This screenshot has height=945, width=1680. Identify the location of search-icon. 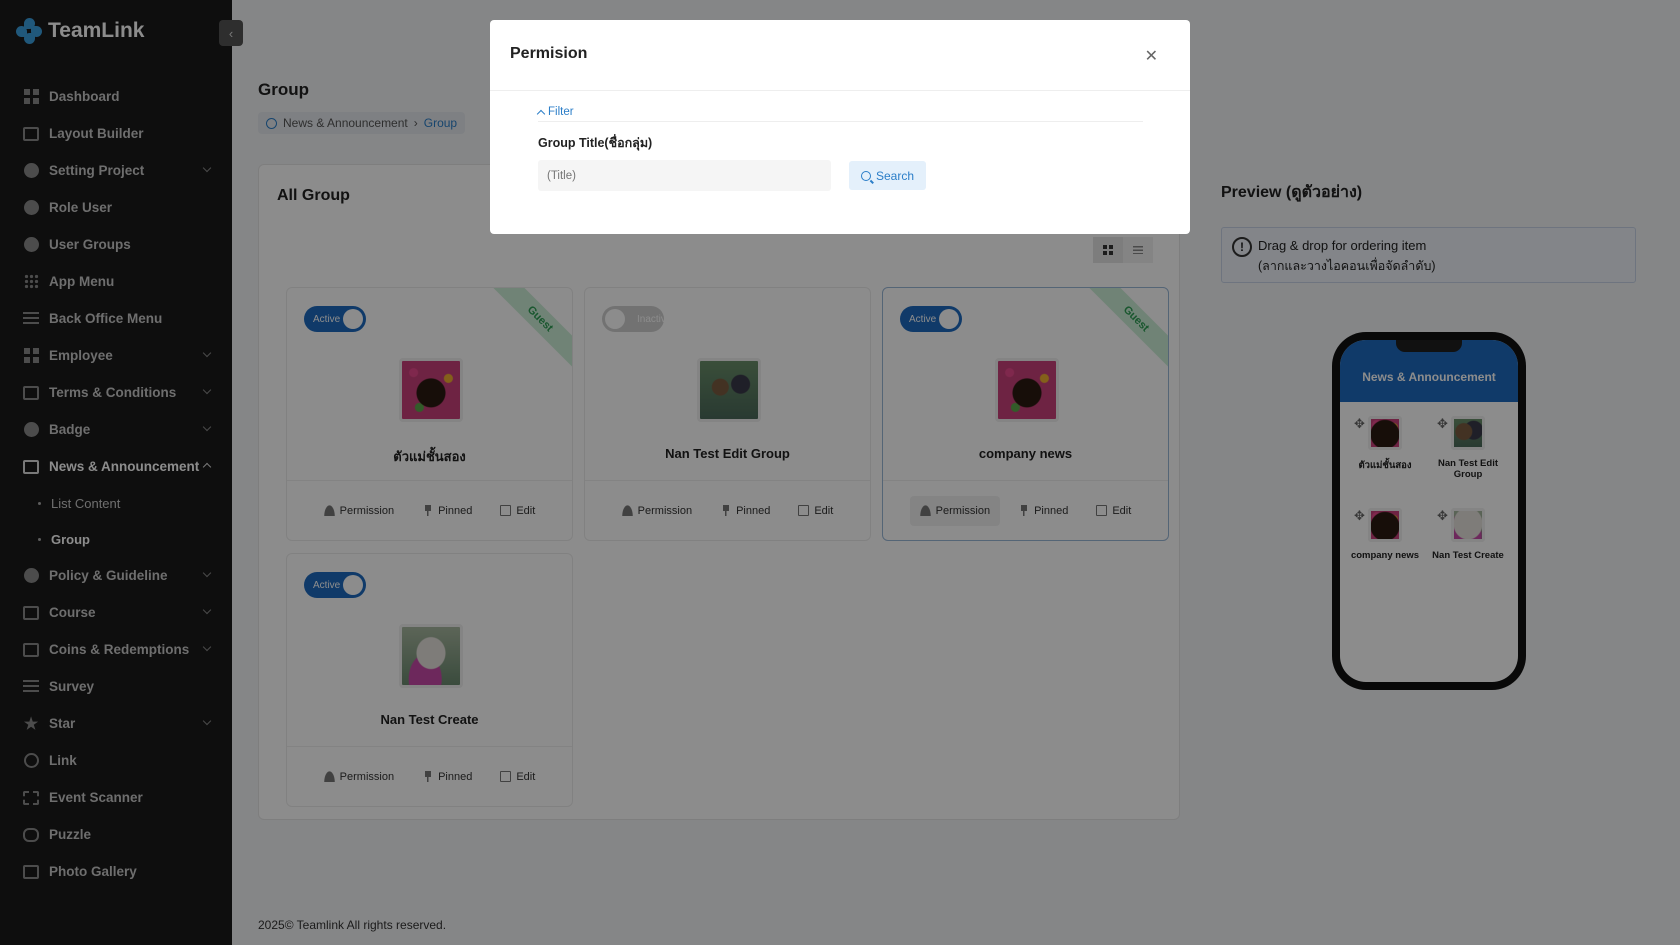
(865, 175).